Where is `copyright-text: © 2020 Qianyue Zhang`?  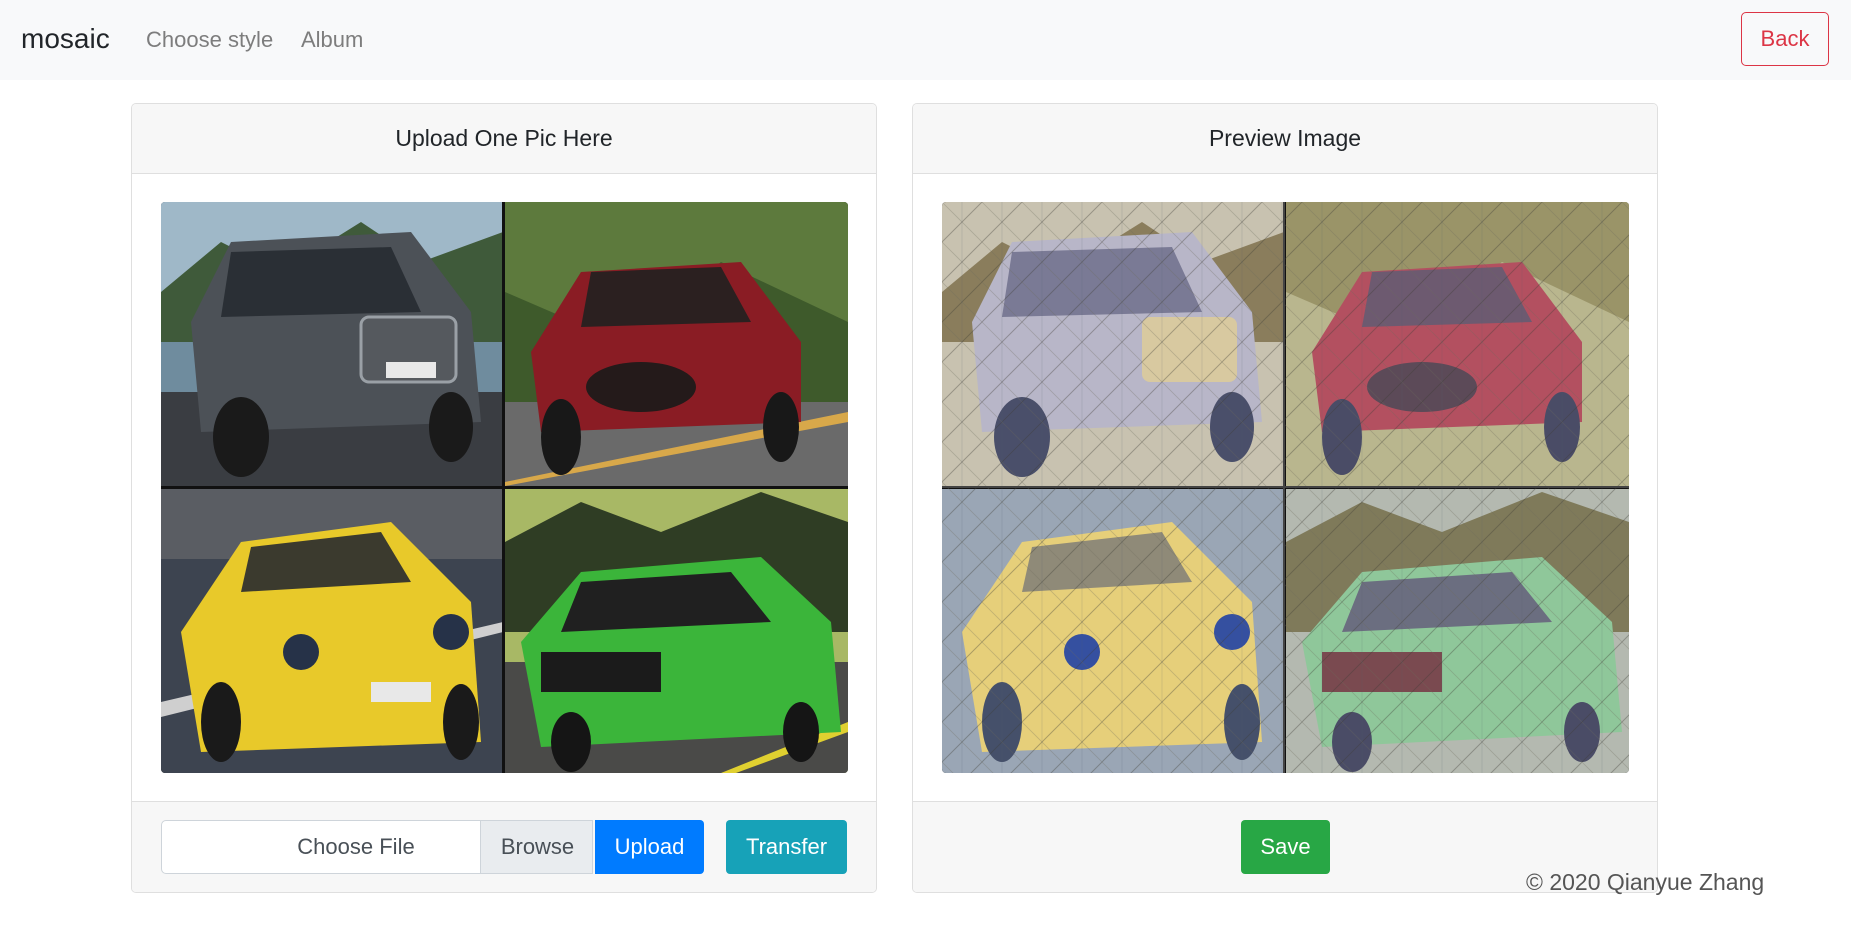
copyright-text: © 2020 Qianyue Zhang is located at coordinates (1645, 882).